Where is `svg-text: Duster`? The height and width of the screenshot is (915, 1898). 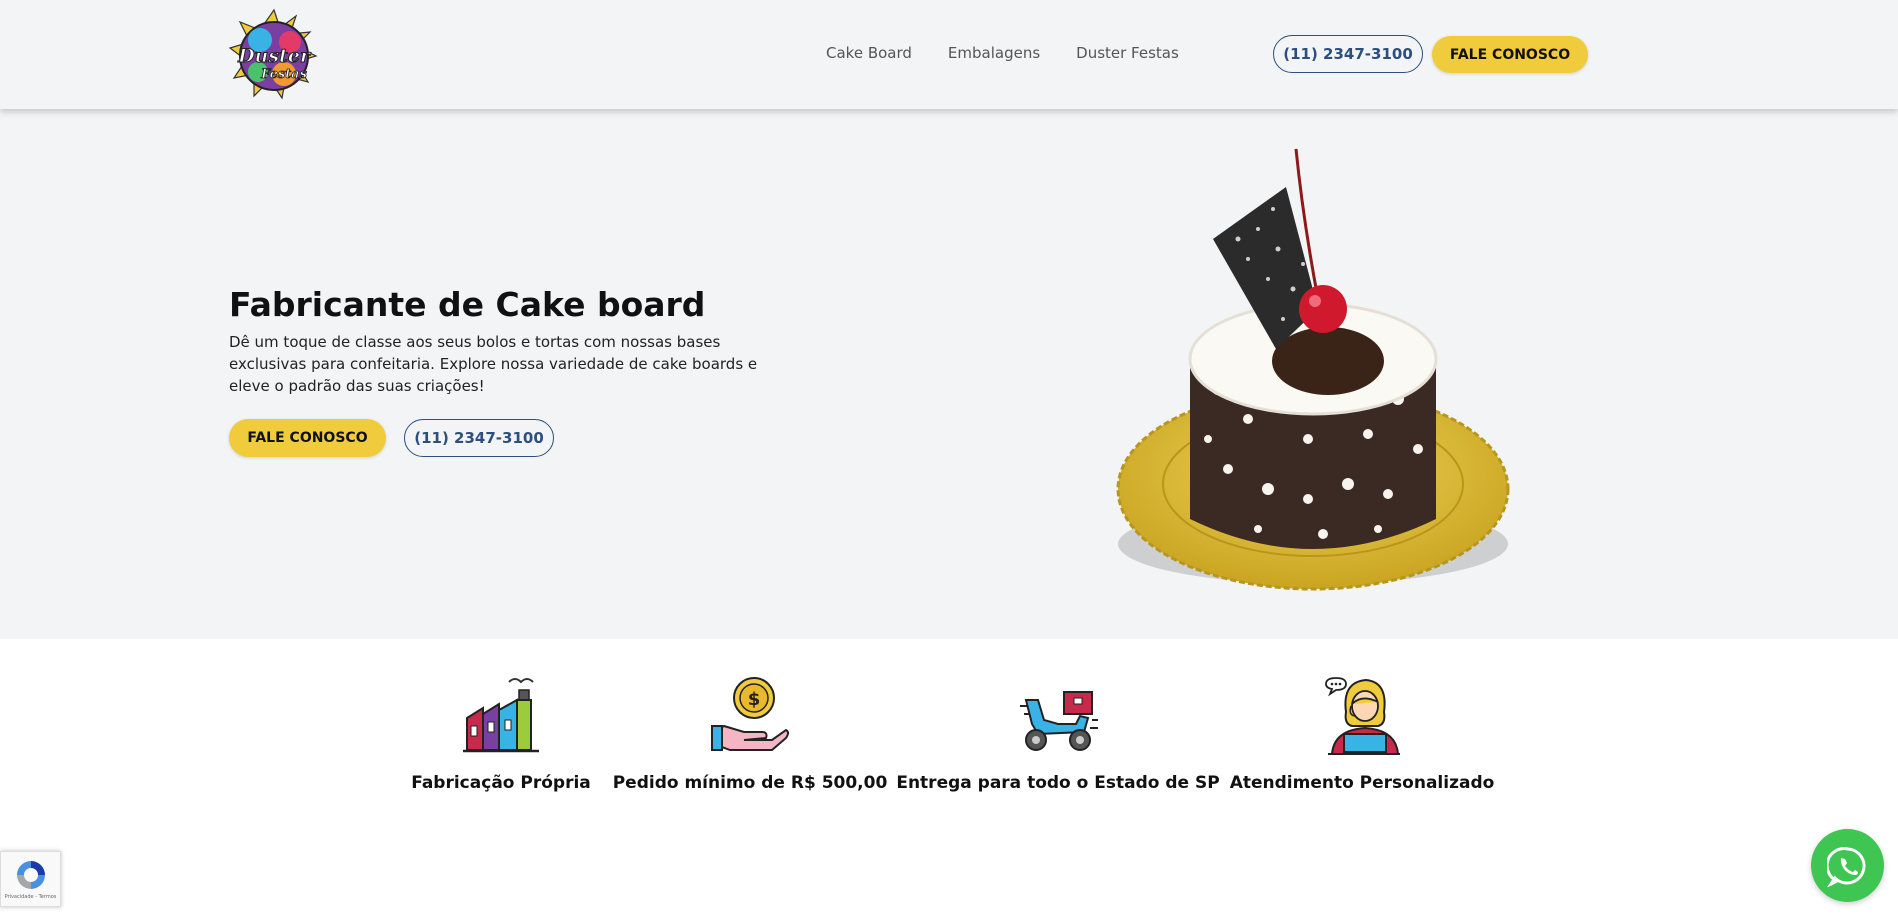 svg-text: Duster is located at coordinates (274, 56).